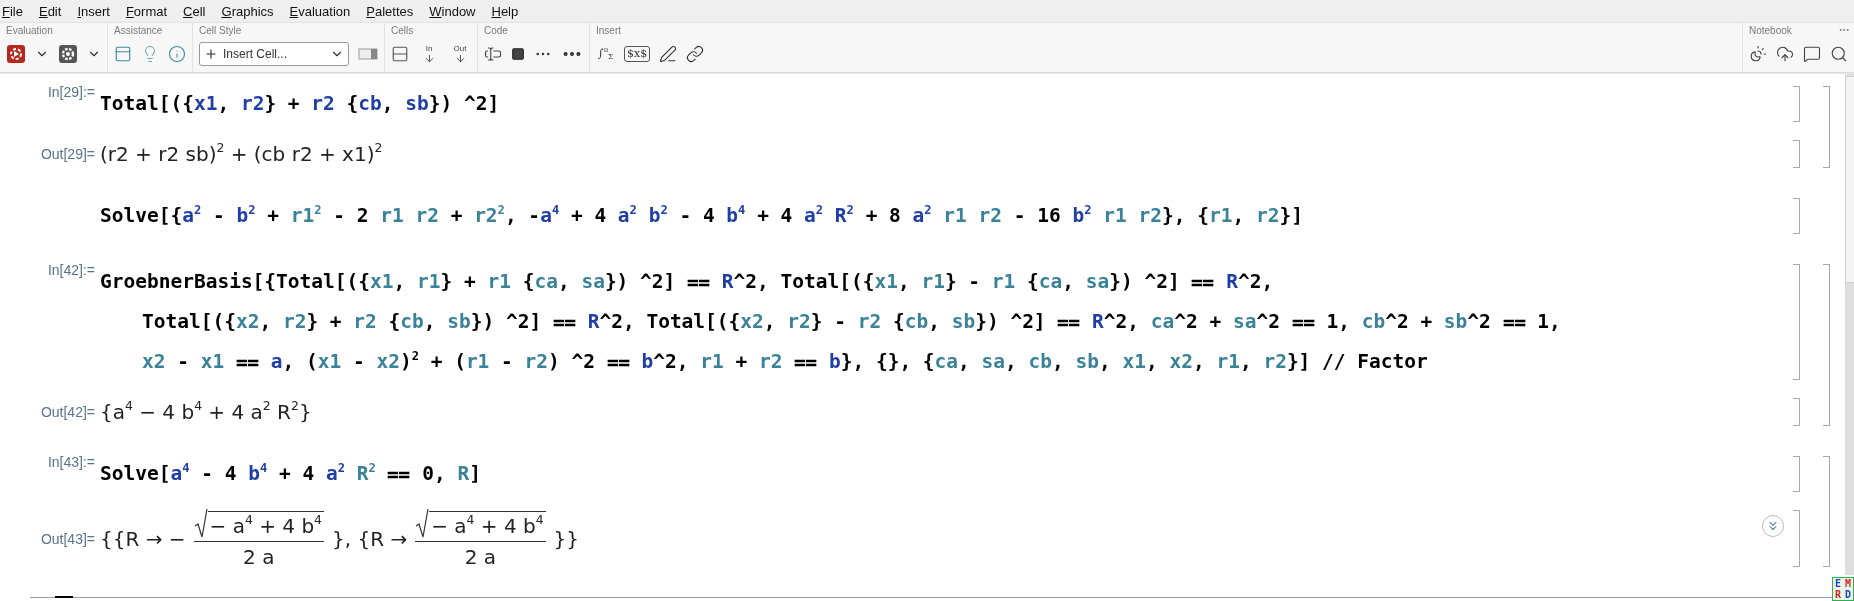 The width and height of the screenshot is (1854, 601). I want to click on input-code-line: Total[({x2, r2} + r2 {cb, sb}) ^2] ⩵ R^2, Total[({x2, r2} - r2 {cb, sb}) ^2] ⩵ R^2, ca^2 + sa^2 ⩵ 1, cb^2 + sb^2 ⩵ 1,, so click(939, 322).